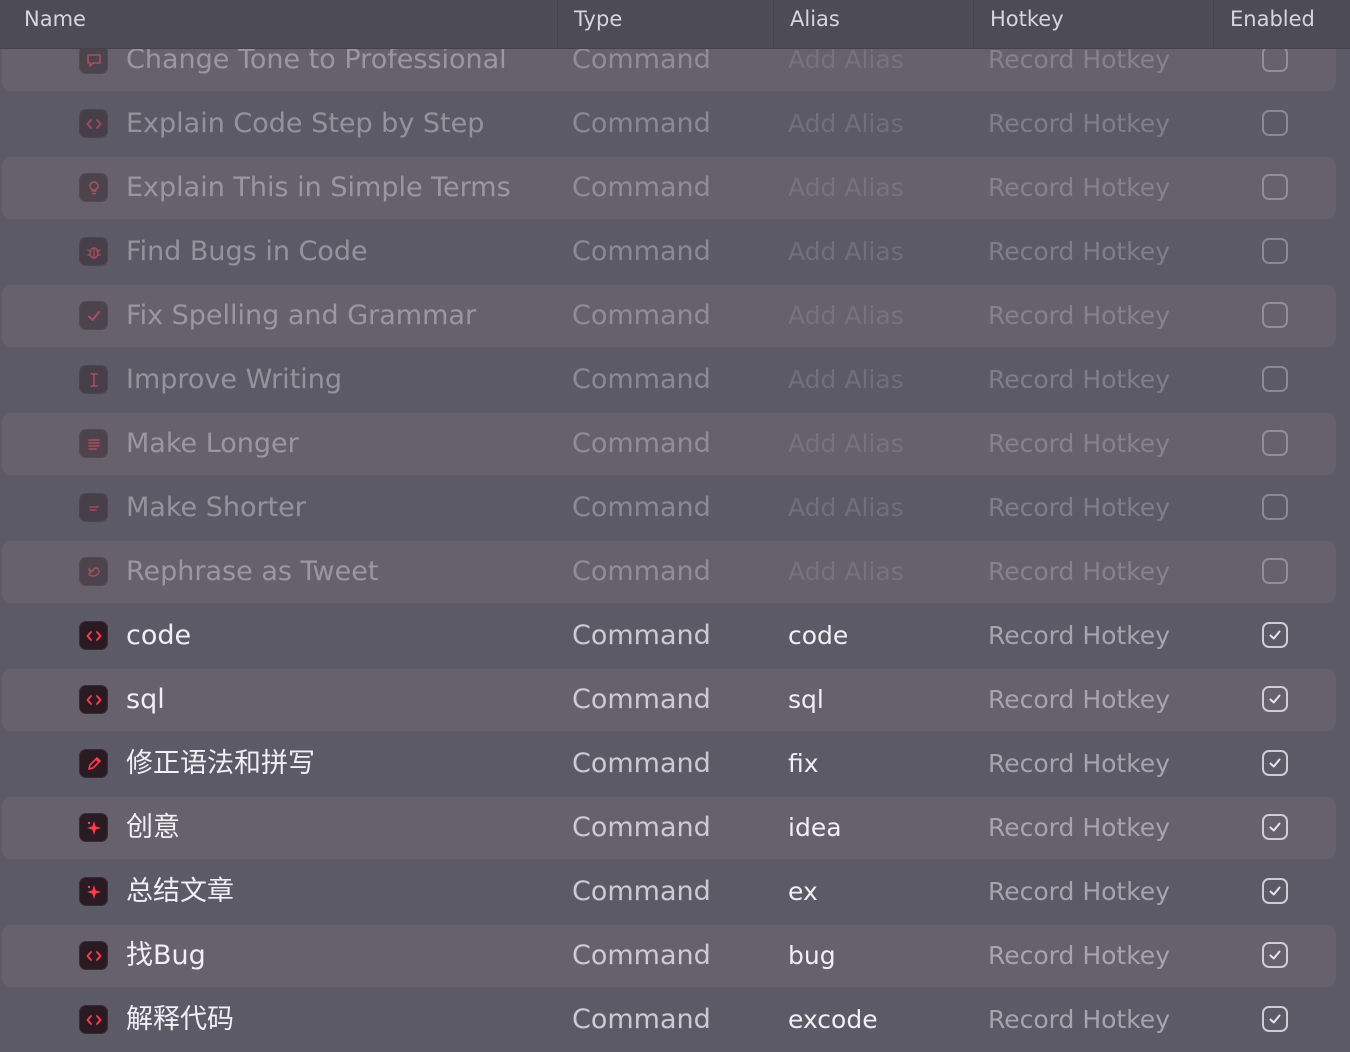 This screenshot has width=1350, height=1052. Describe the element at coordinates (278, 24) in the screenshot. I see `column-header-name: Name` at that location.